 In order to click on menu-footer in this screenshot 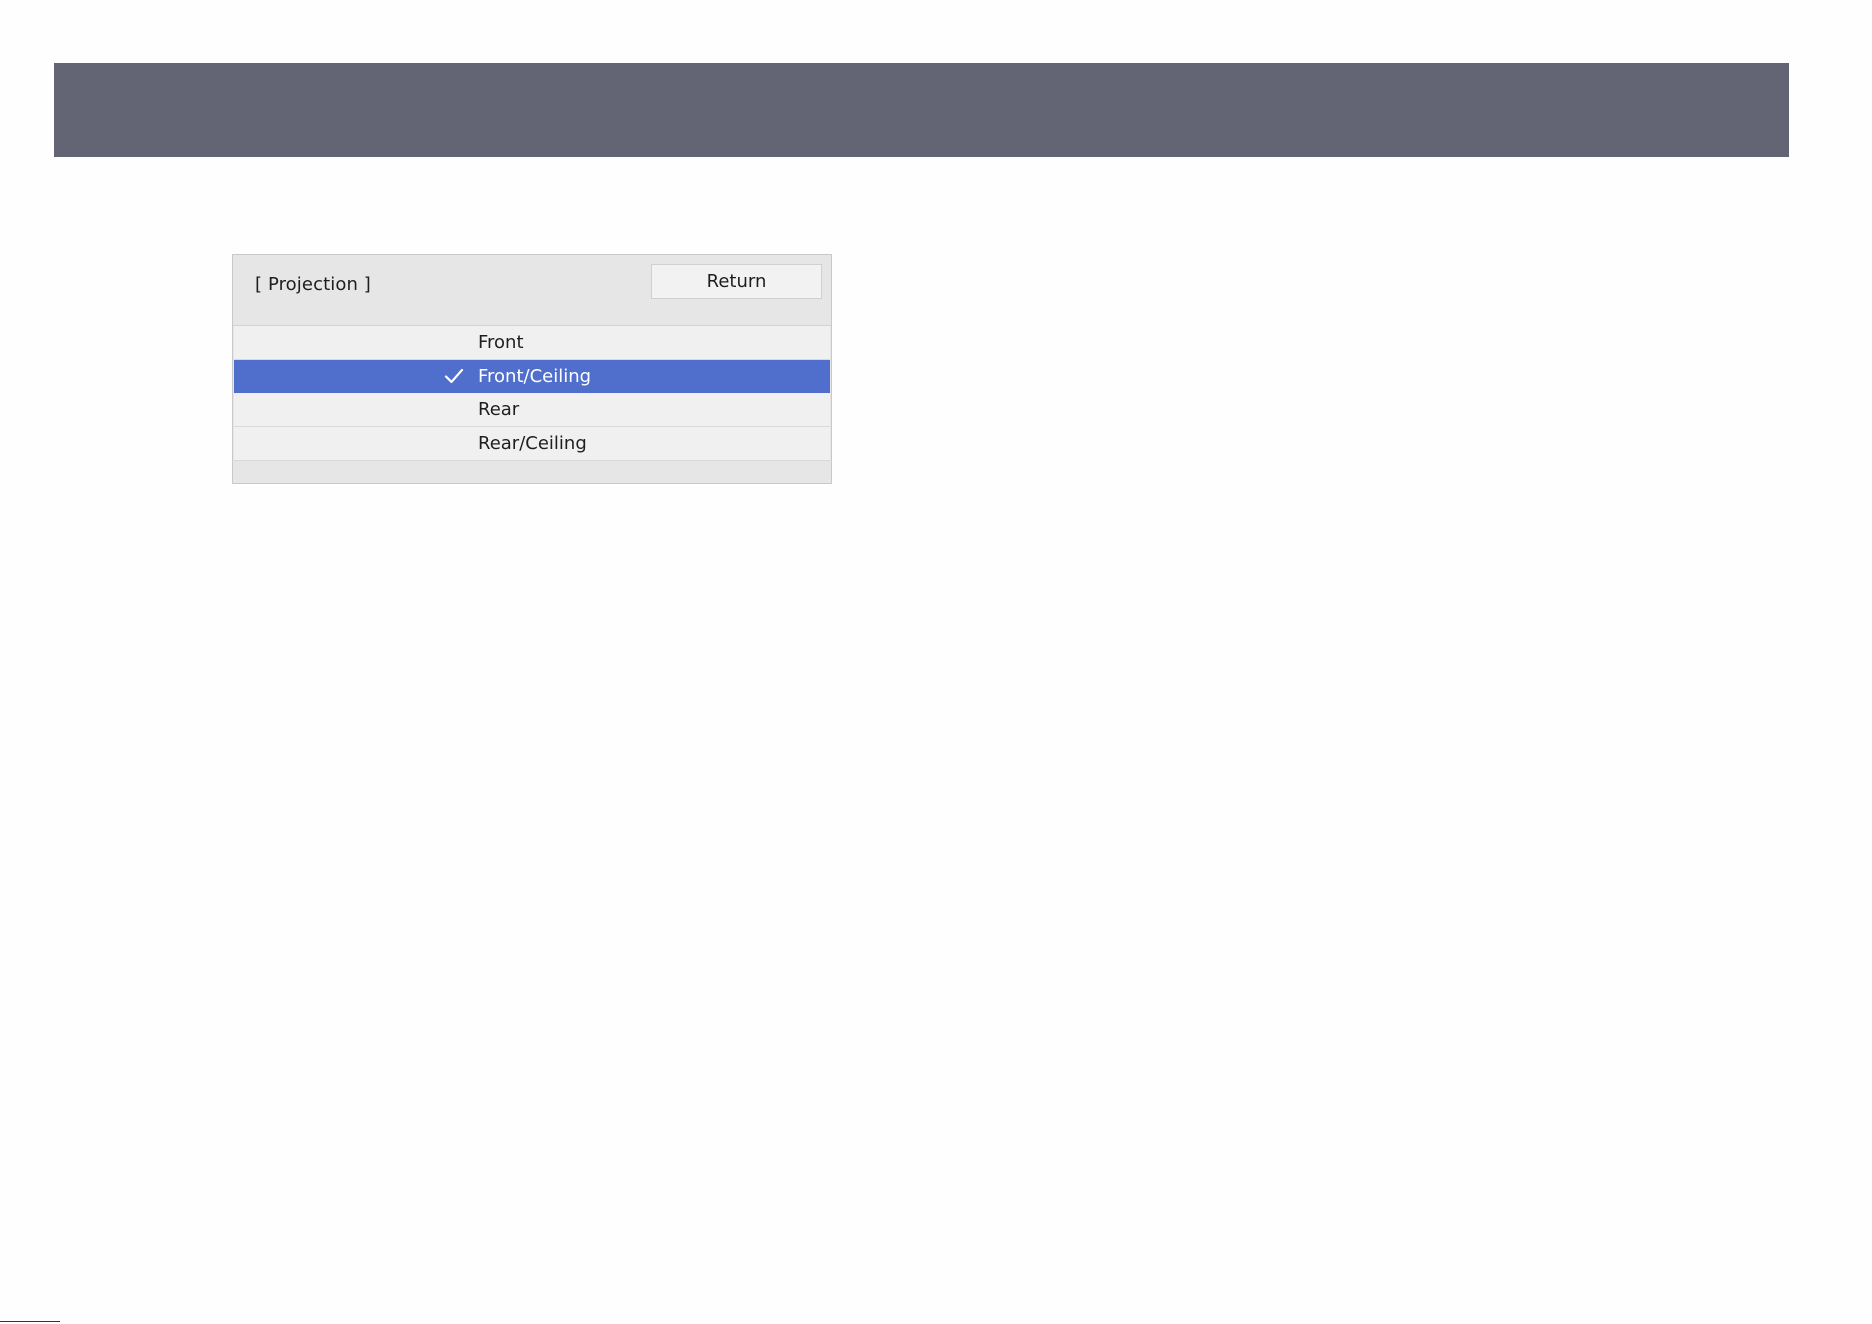, I will do `click(532, 474)`.